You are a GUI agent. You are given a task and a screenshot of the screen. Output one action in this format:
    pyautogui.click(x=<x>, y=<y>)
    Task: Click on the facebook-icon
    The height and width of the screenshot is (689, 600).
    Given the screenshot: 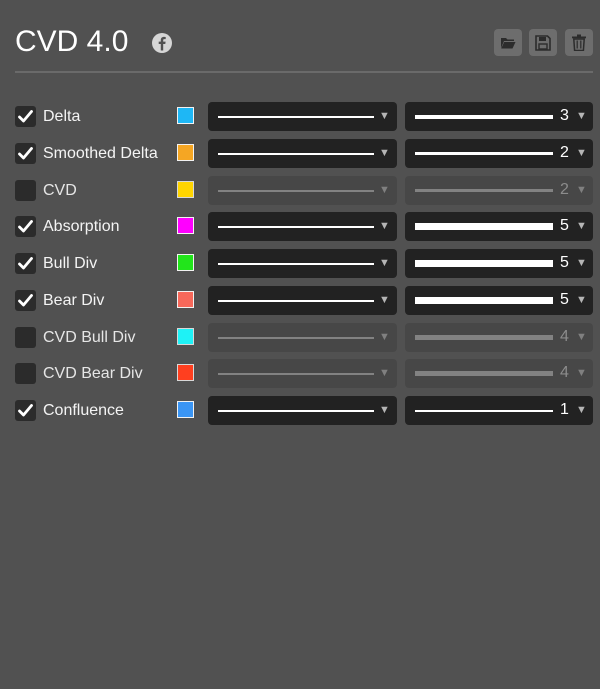 What is the action you would take?
    pyautogui.click(x=162, y=43)
    